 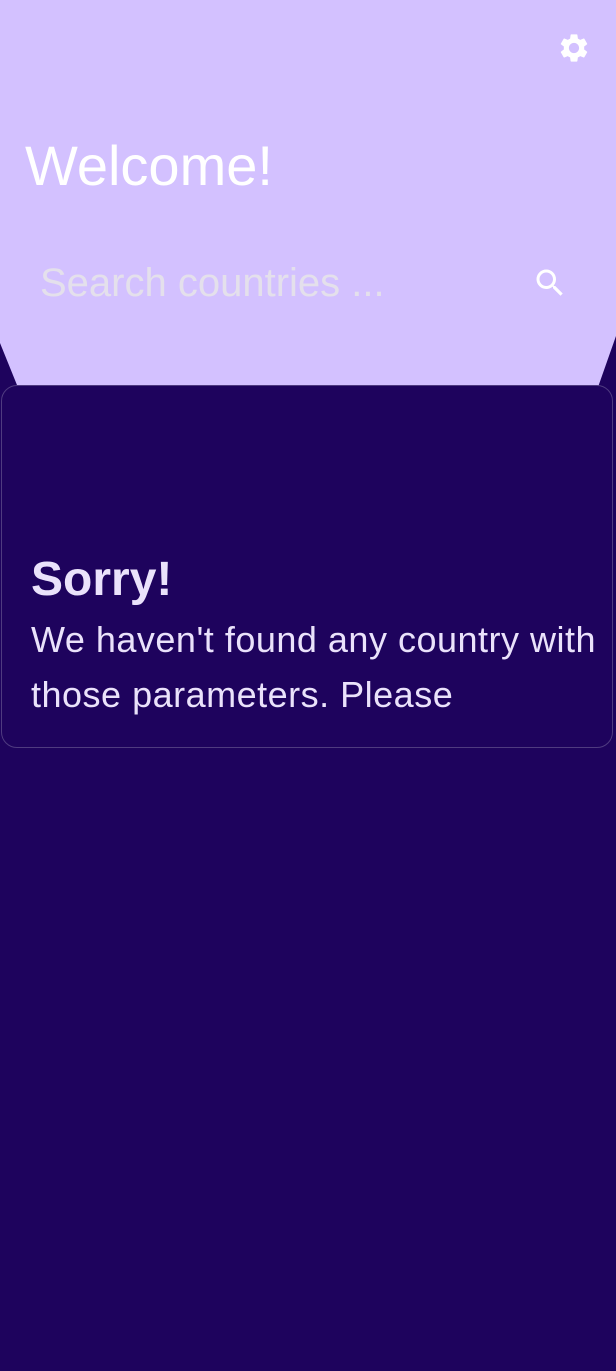 I want to click on search-button, so click(x=550, y=283).